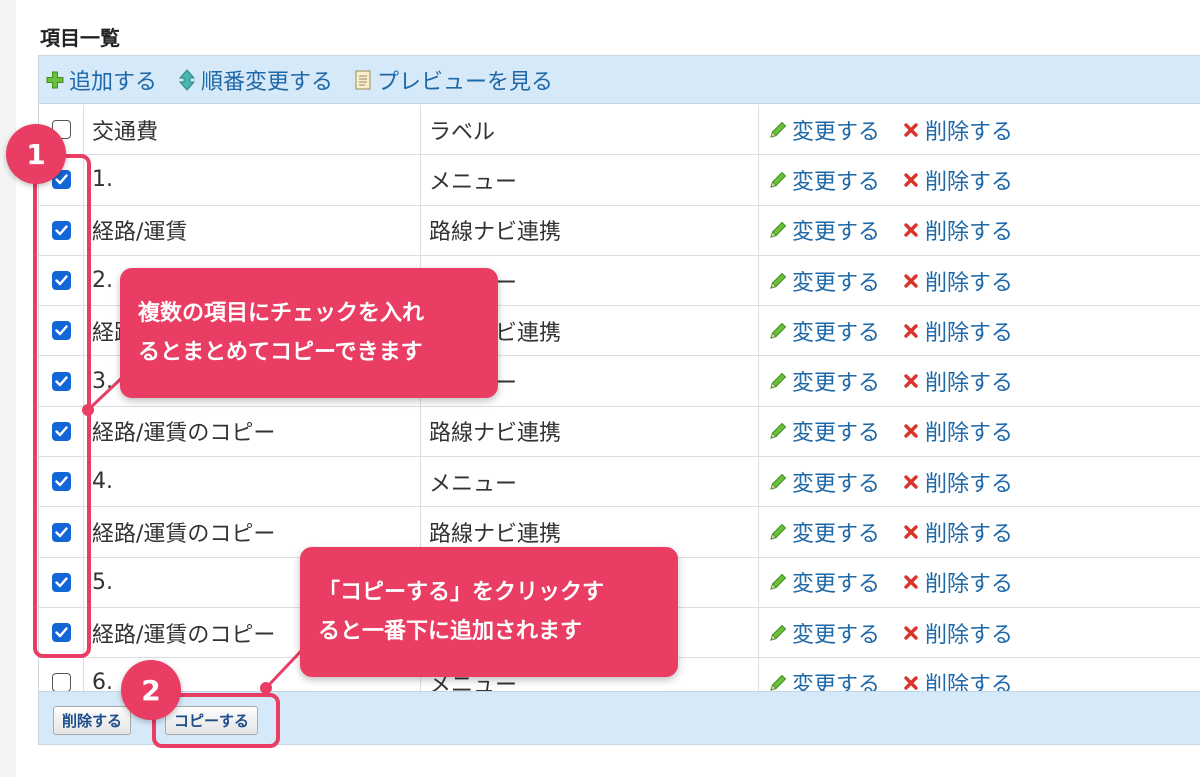  I want to click on callout2-connector, so click(284, 669).